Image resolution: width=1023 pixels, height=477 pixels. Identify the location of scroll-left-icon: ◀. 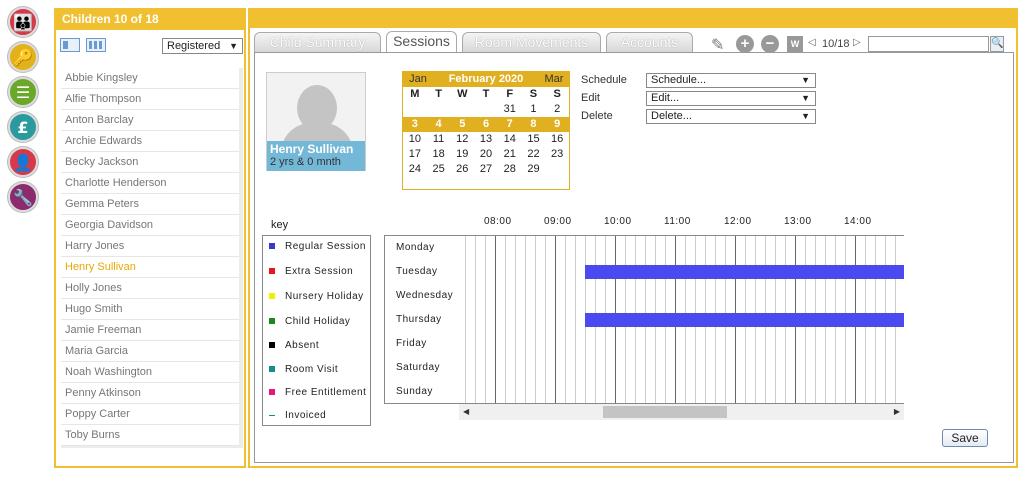
(466, 411).